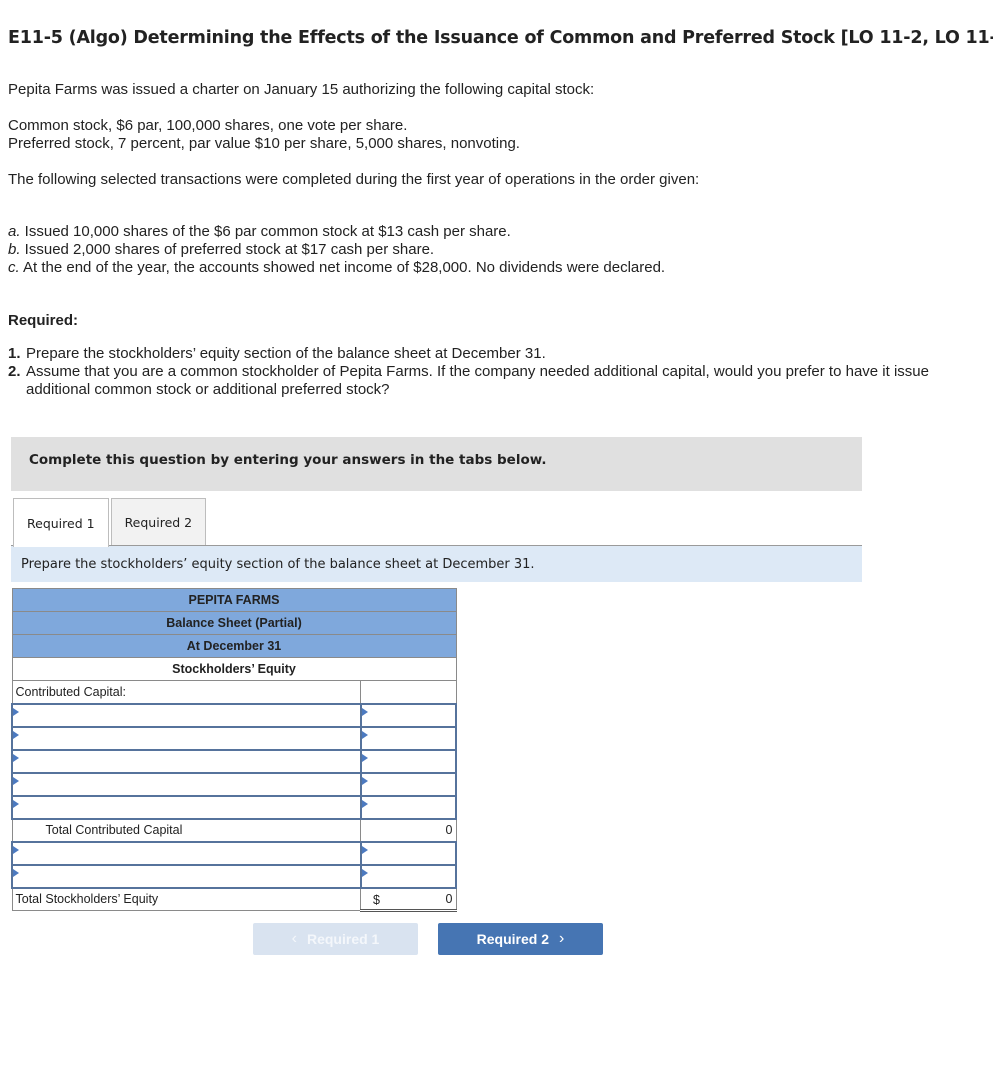 Image resolution: width=993 pixels, height=1069 pixels. I want to click on total-equity-value: 0, so click(449, 898).